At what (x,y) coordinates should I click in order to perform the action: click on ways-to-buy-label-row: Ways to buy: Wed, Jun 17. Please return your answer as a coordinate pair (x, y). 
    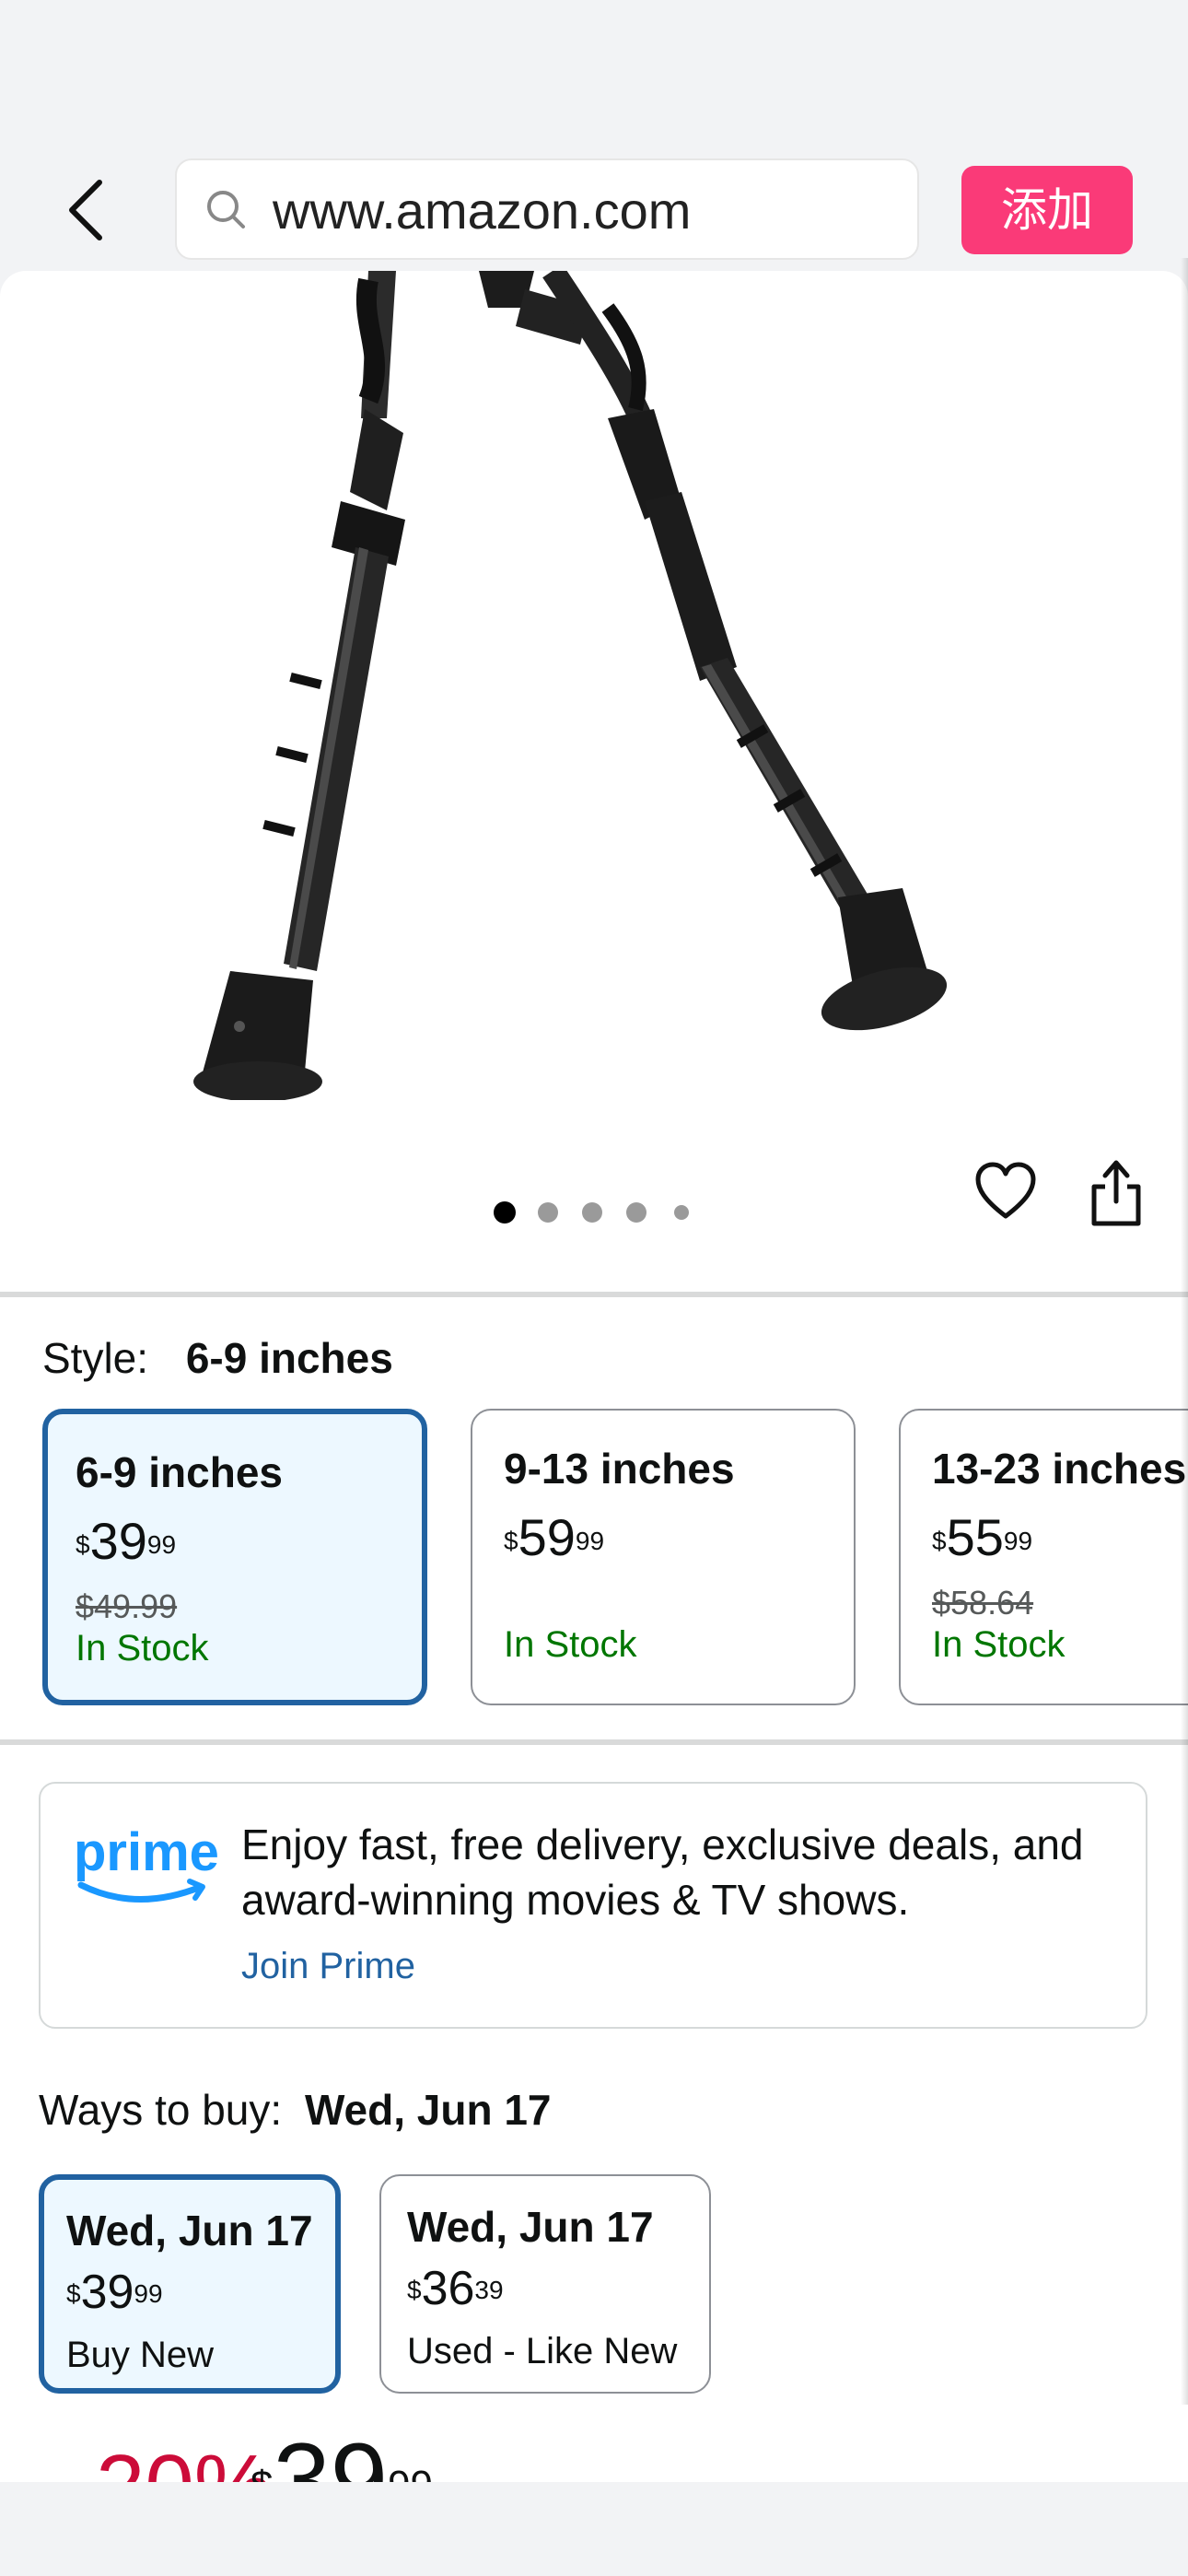
    Looking at the image, I should click on (295, 2110).